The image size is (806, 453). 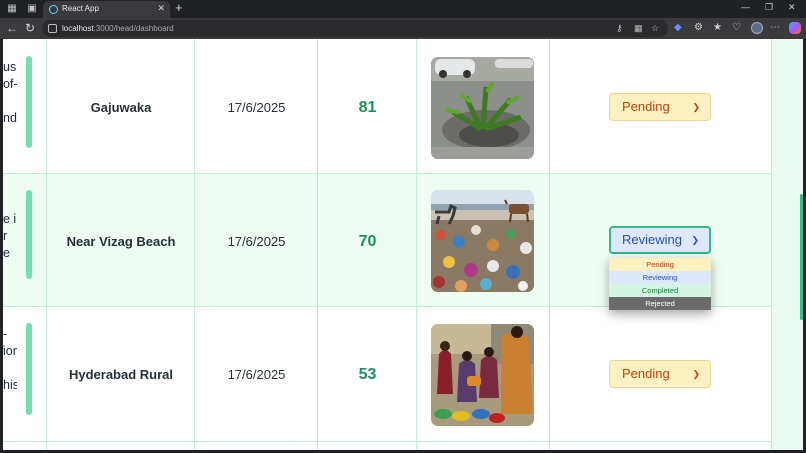 I want to click on image-cell, so click(x=483, y=446).